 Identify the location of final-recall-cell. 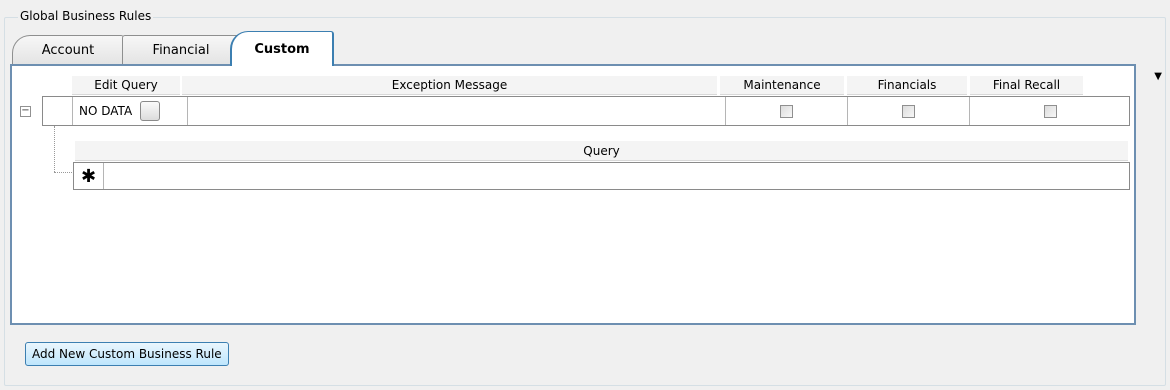
(1050, 111).